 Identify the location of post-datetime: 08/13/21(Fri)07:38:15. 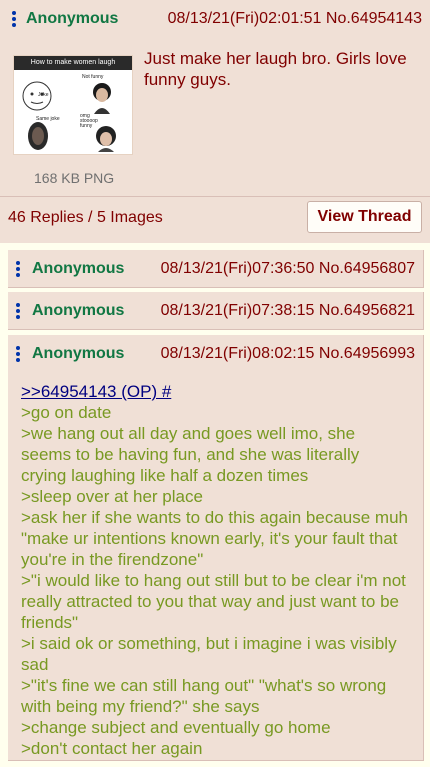
(237, 310).